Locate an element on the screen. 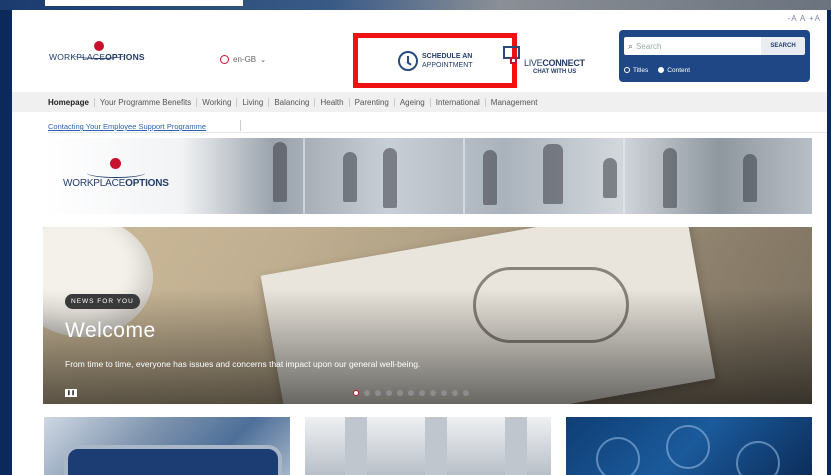 The height and width of the screenshot is (475, 831). search-icon: ⌕ is located at coordinates (631, 45).